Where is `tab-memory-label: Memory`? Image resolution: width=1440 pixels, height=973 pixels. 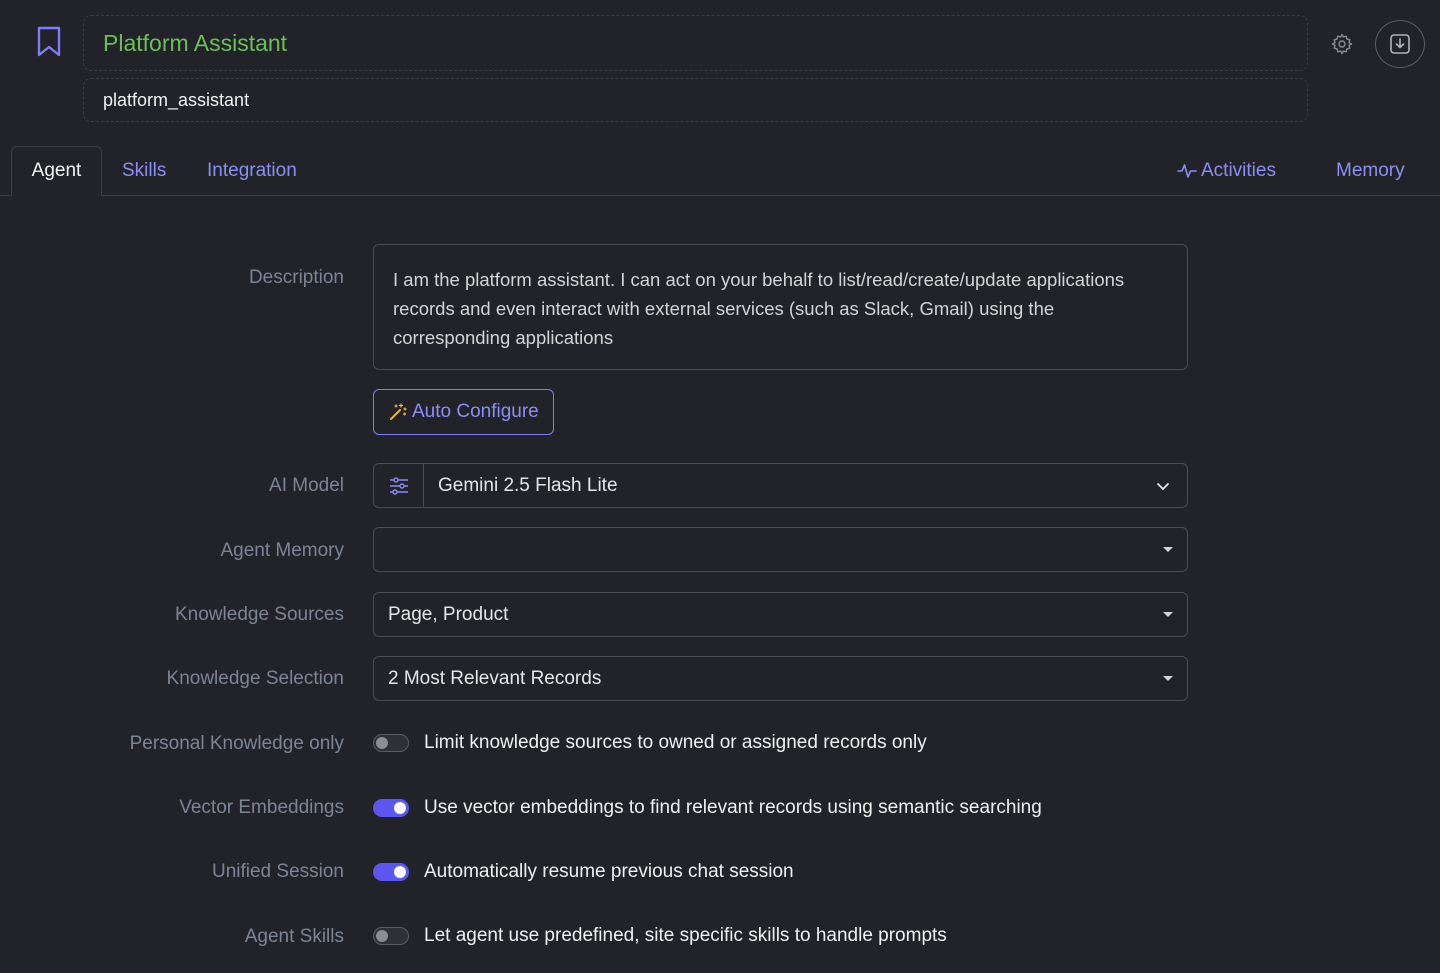
tab-memory-label: Memory is located at coordinates (1370, 170).